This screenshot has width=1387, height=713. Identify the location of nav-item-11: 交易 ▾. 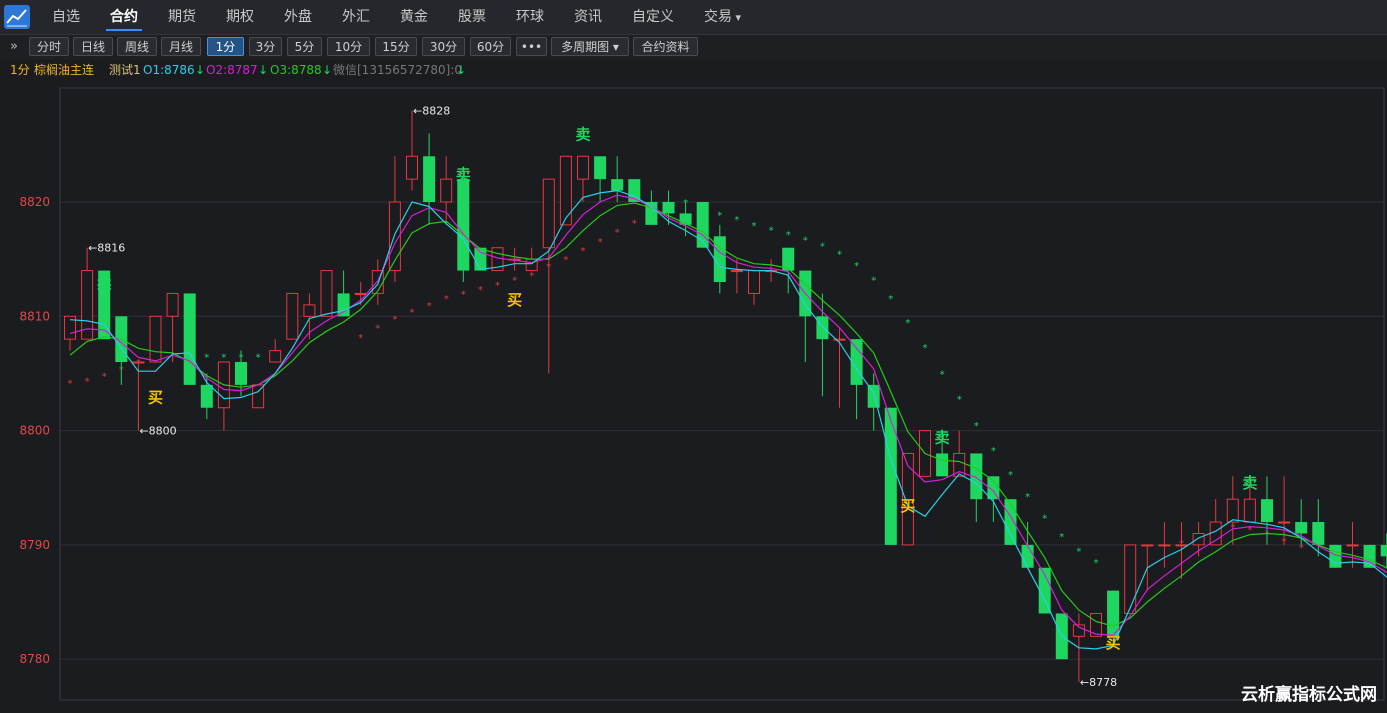
(722, 17).